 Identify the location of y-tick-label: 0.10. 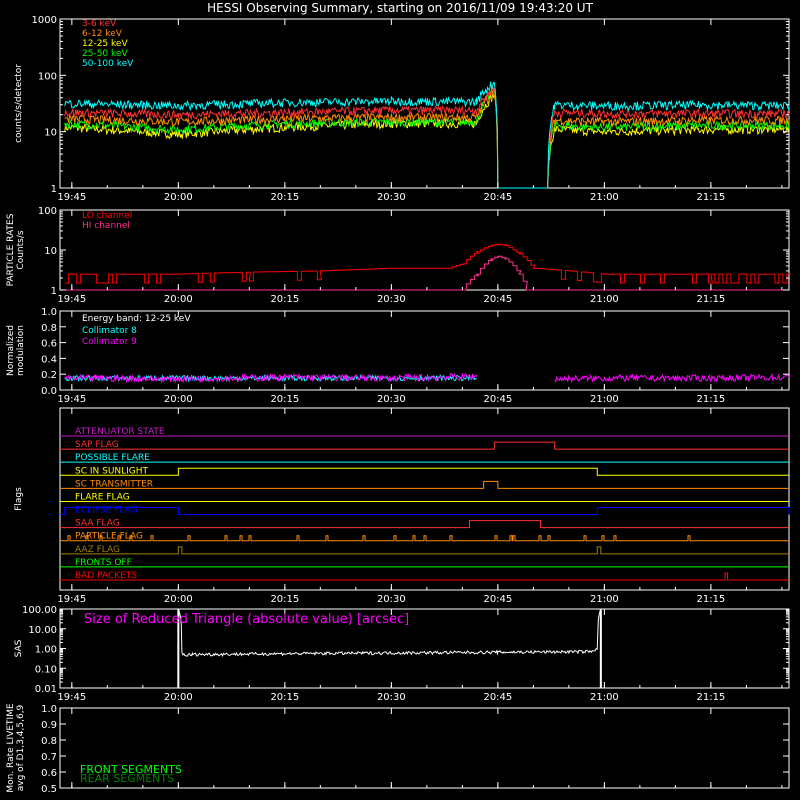
(46, 669).